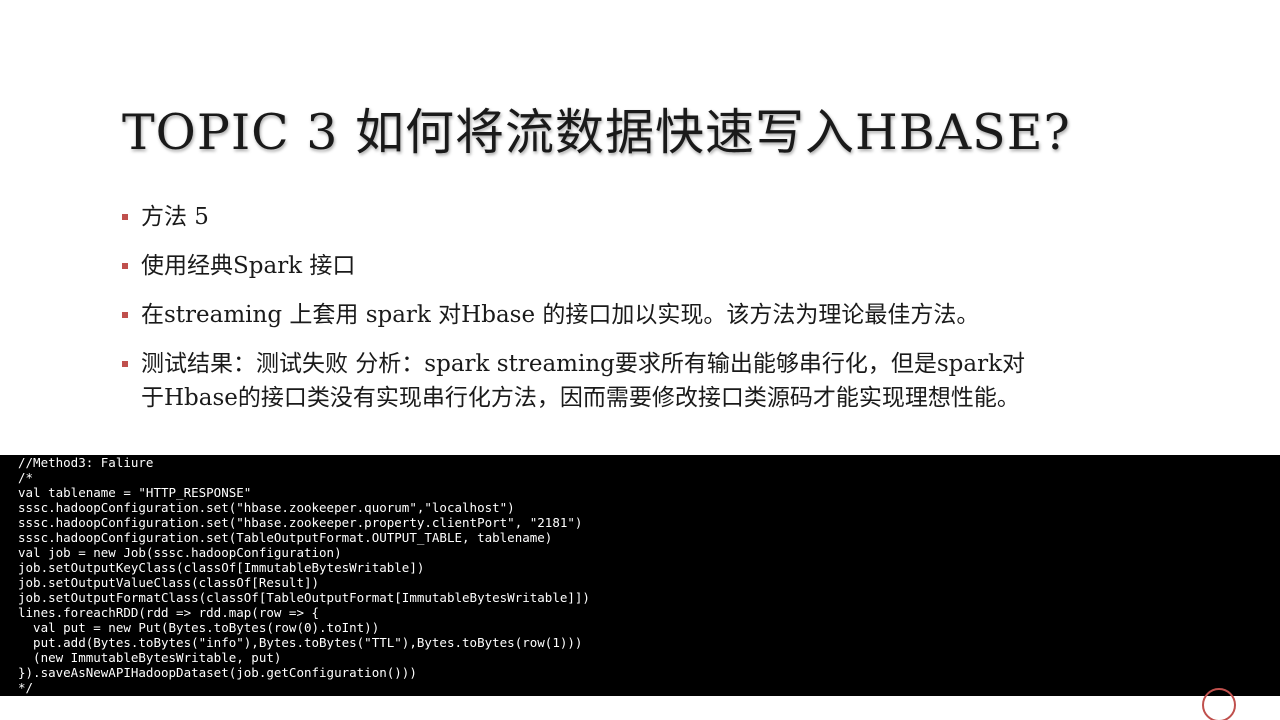 The height and width of the screenshot is (720, 1280). Describe the element at coordinates (580, 398) in the screenshot. I see `bullet-text-line: 于Hbase的接口类没有实现串行化方法，因而需要修改接口类源码才能实现理想性能。` at that location.